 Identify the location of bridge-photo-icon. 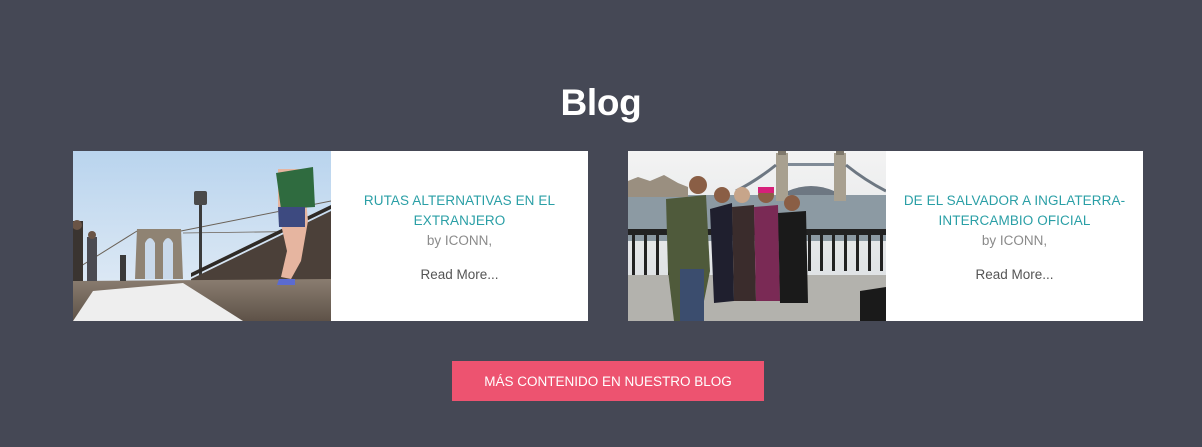
(202, 236).